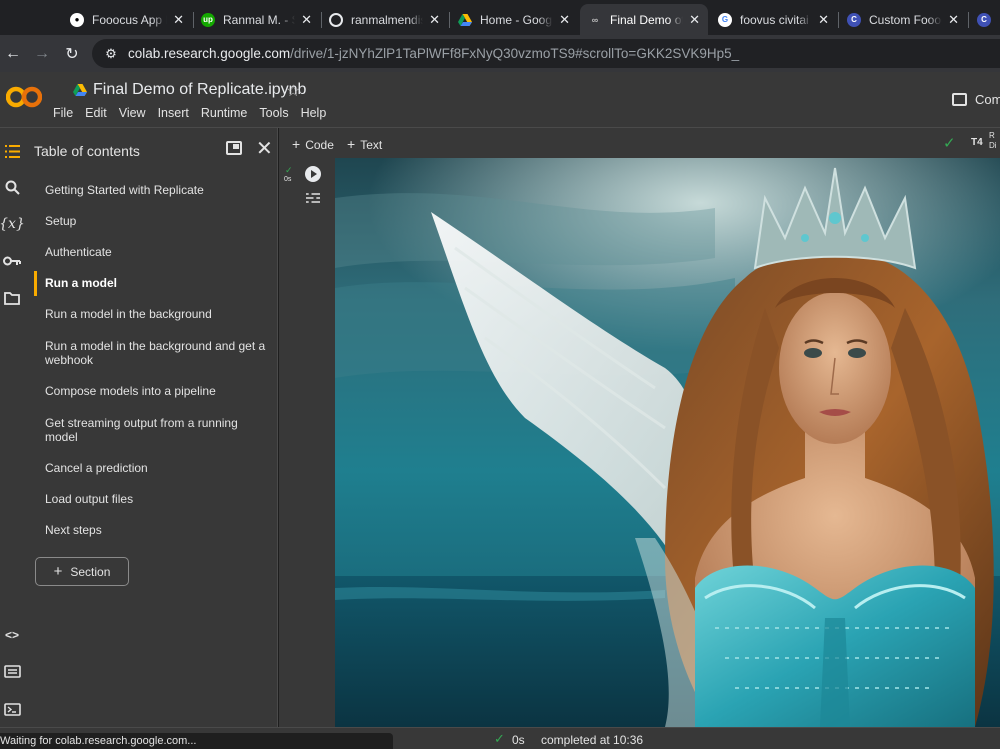 This screenshot has height=749, width=1000. I want to click on key-icon, so click(12, 261).